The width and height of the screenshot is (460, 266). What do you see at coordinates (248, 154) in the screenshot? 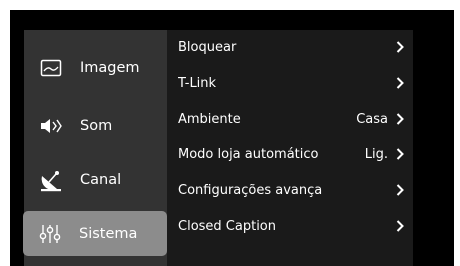
I see `menu-item-label: Modo loja automático` at bounding box center [248, 154].